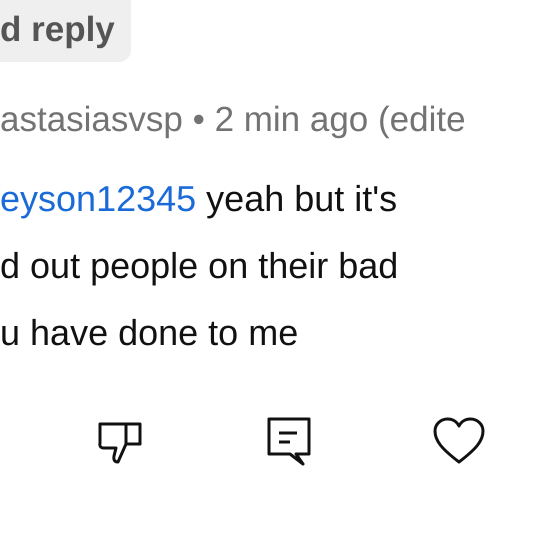 The width and height of the screenshot is (560, 560). Describe the element at coordinates (200, 266) in the screenshot. I see `comment-text: d out people on their bad` at that location.